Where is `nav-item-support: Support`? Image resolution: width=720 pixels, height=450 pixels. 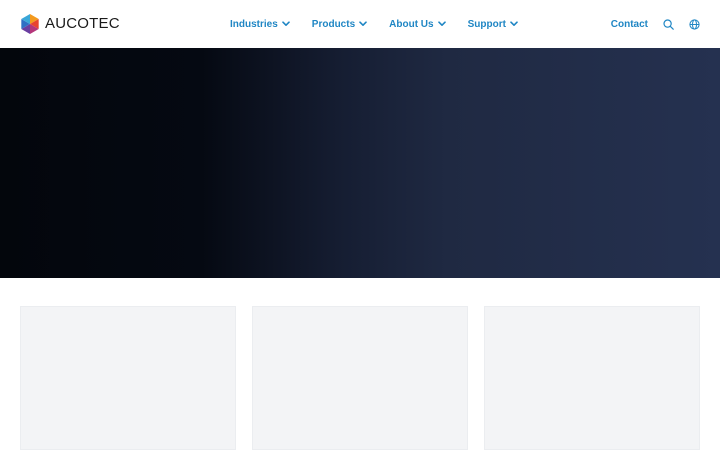 nav-item-support: Support is located at coordinates (493, 24).